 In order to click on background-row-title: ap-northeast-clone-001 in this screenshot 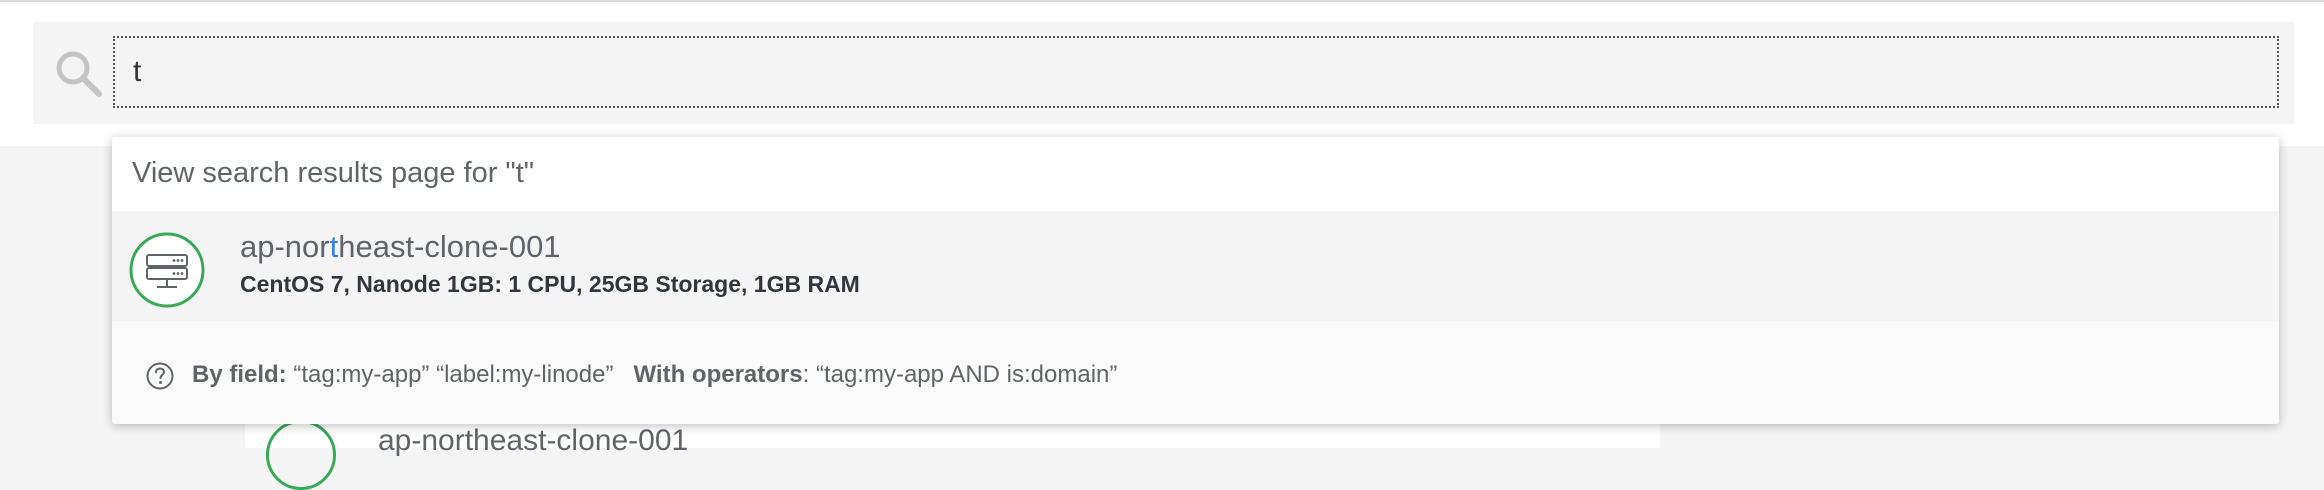, I will do `click(533, 440)`.